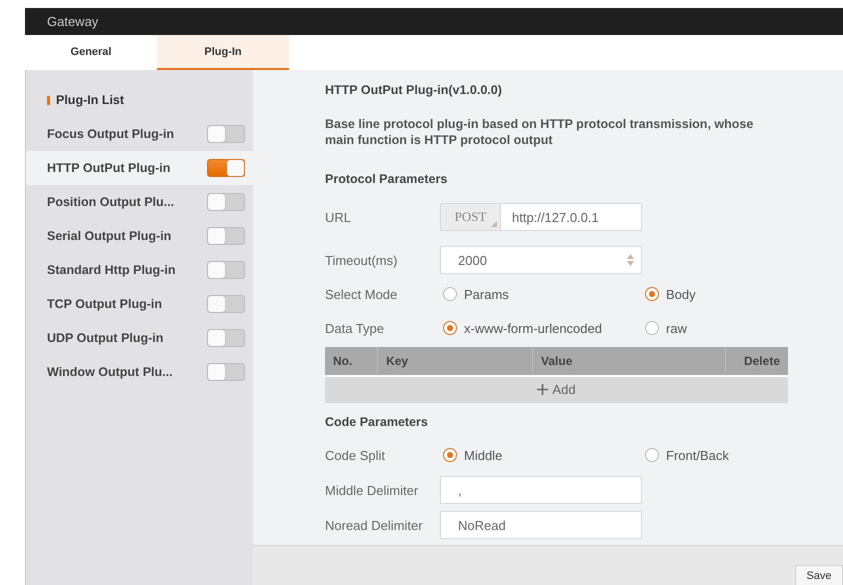 The width and height of the screenshot is (843, 585). I want to click on plugin-name: UDP Output Plug-in, so click(105, 338).